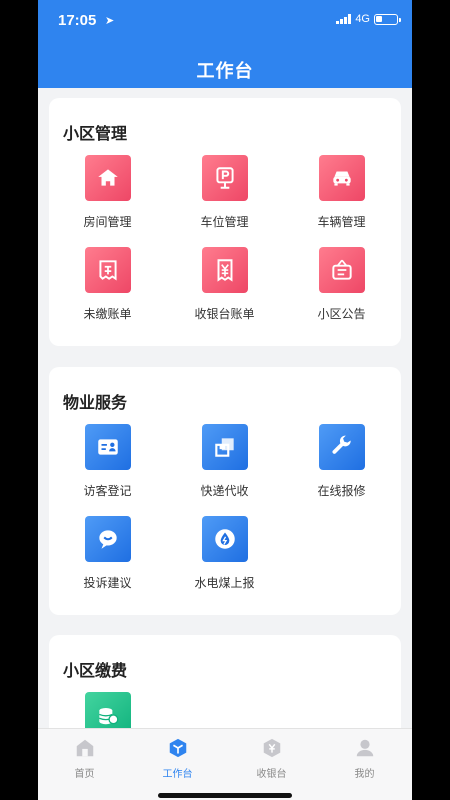 The width and height of the screenshot is (450, 800). What do you see at coordinates (107, 447) in the screenshot?
I see `visitor-card-icon` at bounding box center [107, 447].